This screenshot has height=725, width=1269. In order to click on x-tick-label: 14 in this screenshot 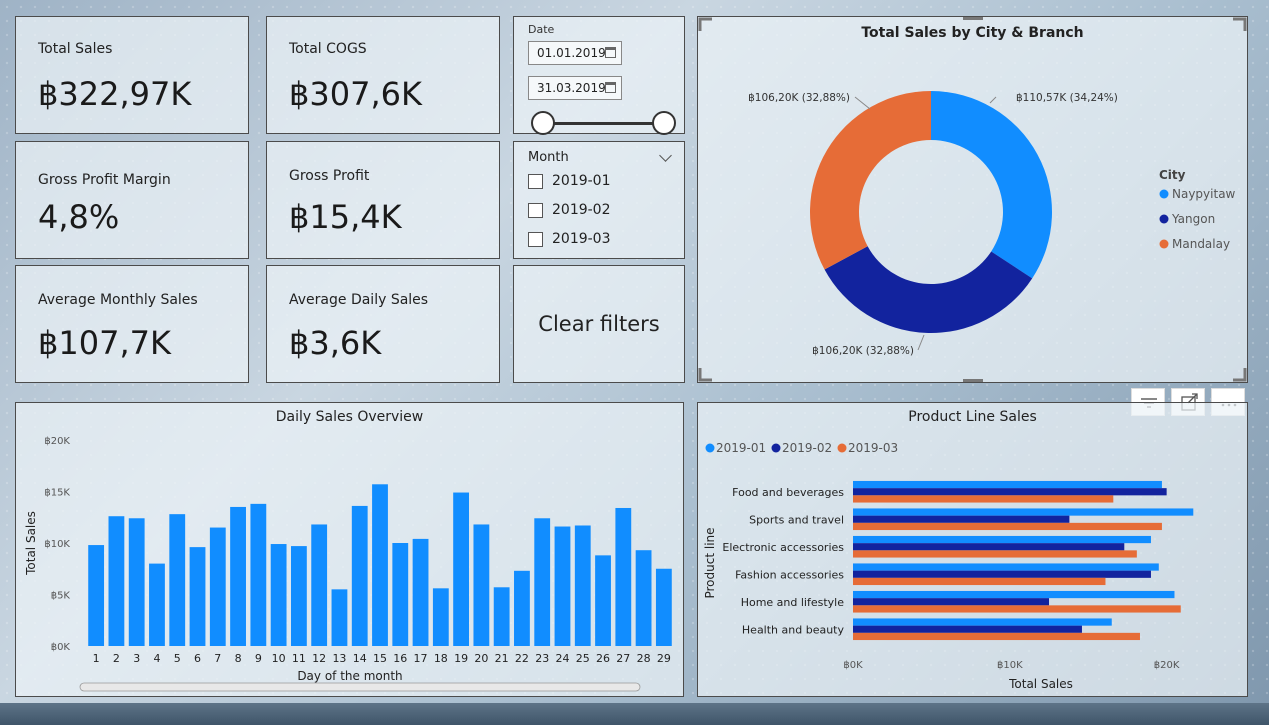, I will do `click(360, 658)`.